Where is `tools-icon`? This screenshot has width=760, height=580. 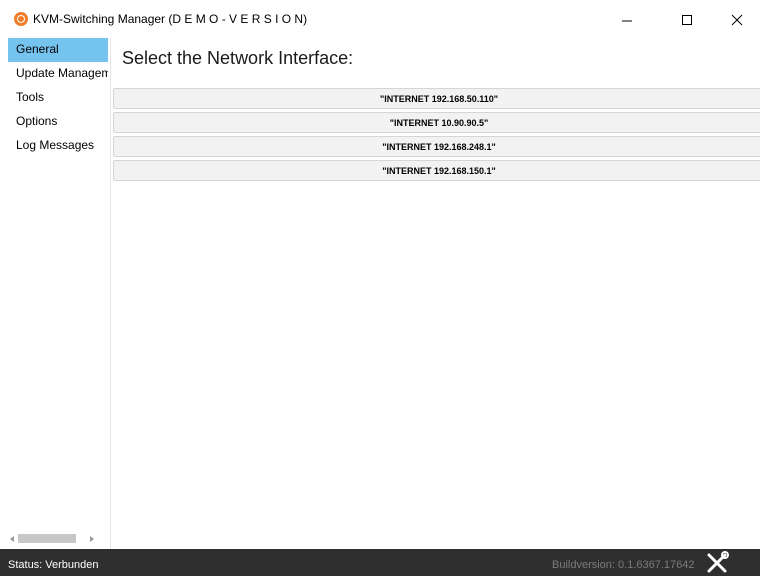 tools-icon is located at coordinates (718, 563).